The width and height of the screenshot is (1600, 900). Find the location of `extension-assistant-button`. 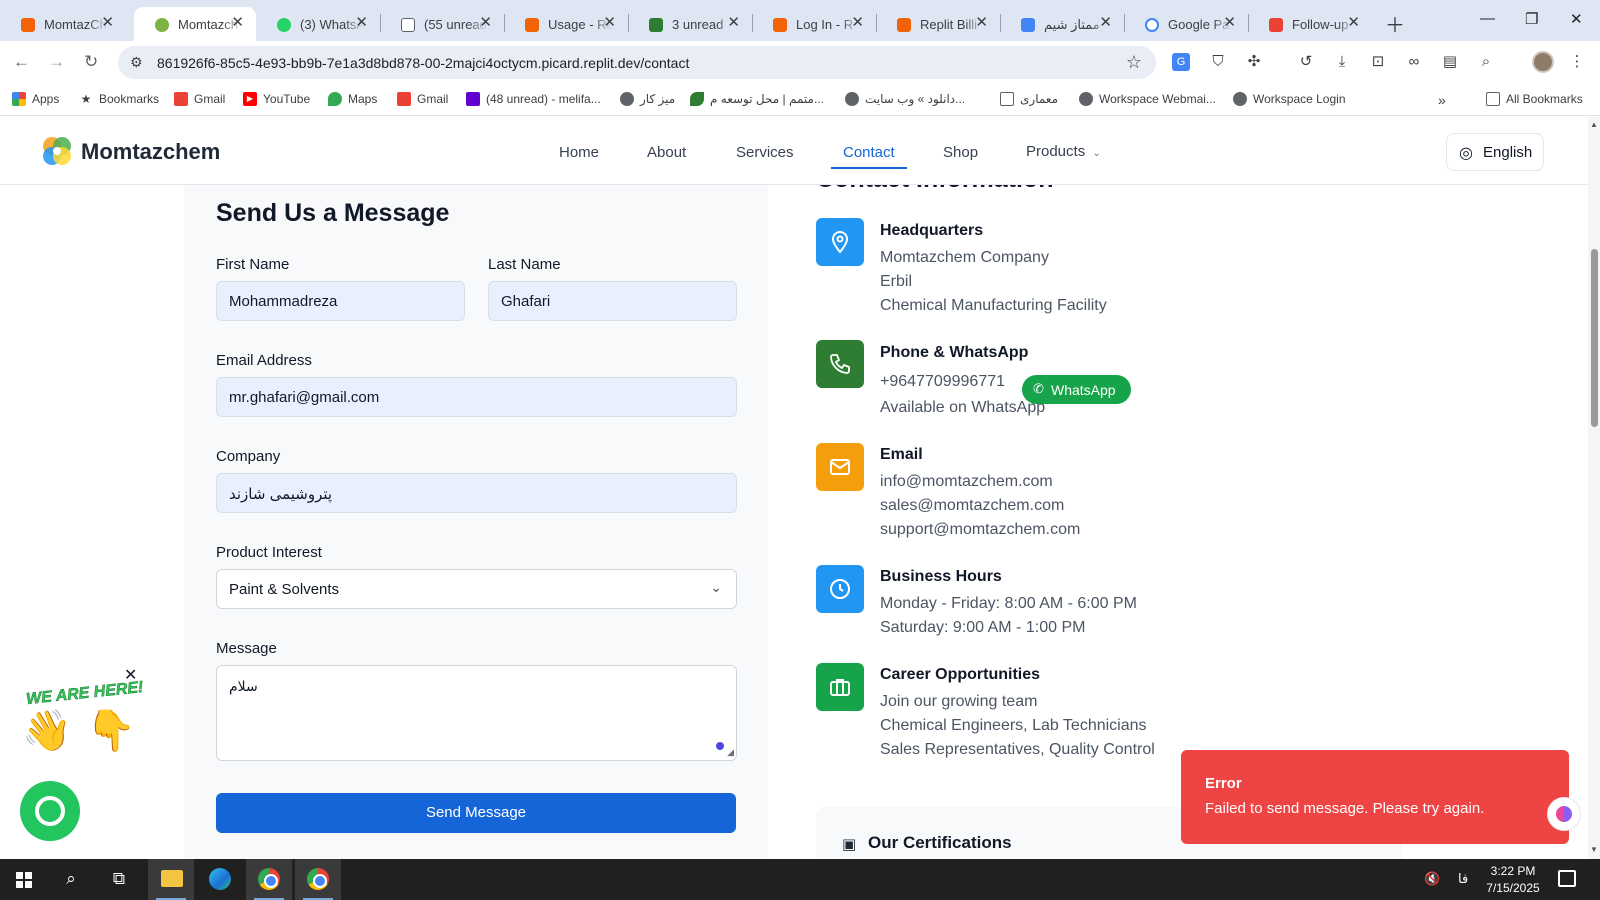

extension-assistant-button is located at coordinates (1564, 814).